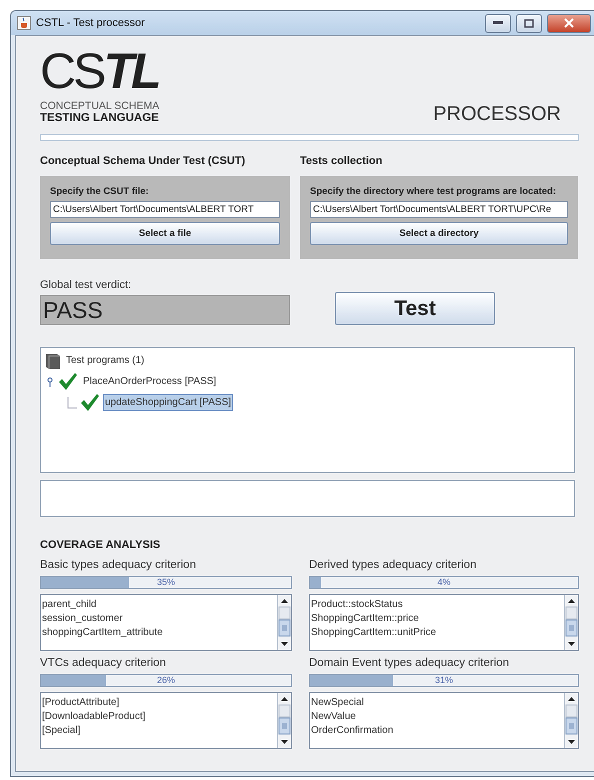 The image size is (594, 780). Describe the element at coordinates (165, 233) in the screenshot. I see `select-file-button: Select a file` at that location.